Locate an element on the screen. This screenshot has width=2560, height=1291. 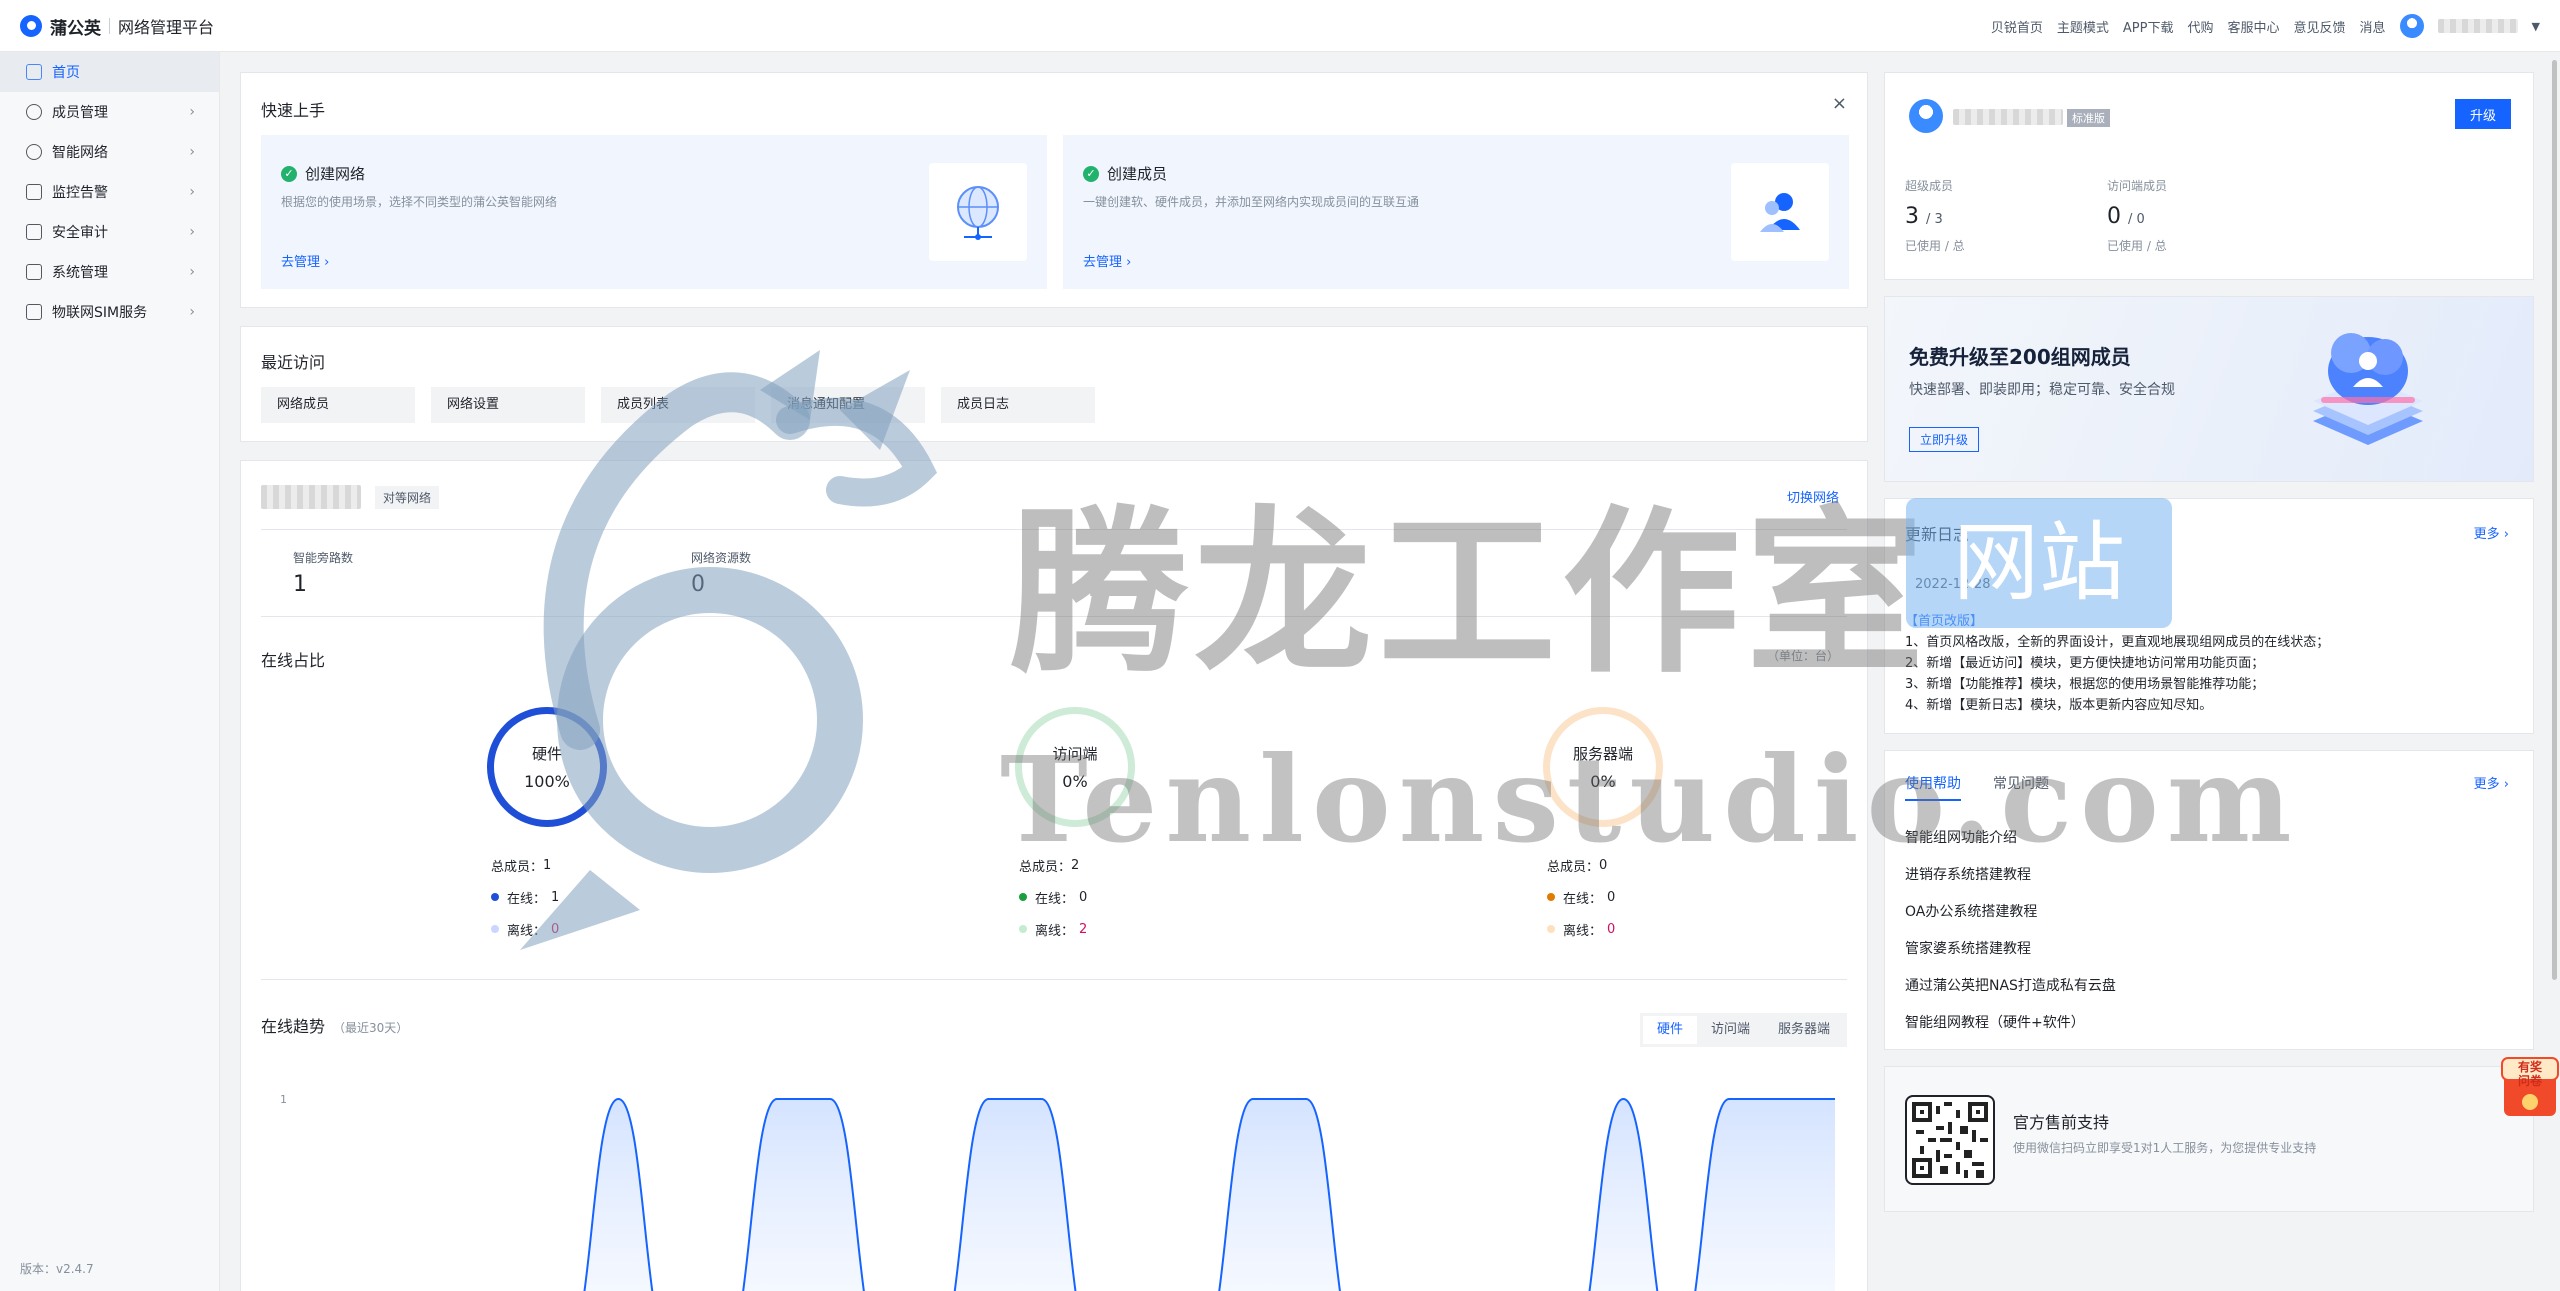
nav-app-download: APP下载 is located at coordinates (2148, 26).